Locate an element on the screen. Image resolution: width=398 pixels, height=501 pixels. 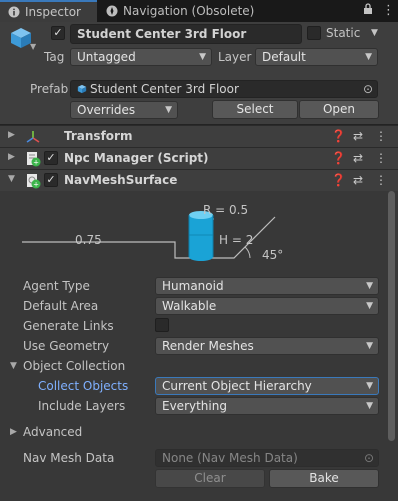
agent-type-dropdown: Humanoid ▼ is located at coordinates (267, 286).